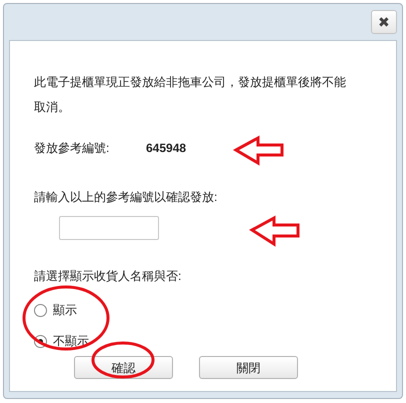  What do you see at coordinates (72, 148) in the screenshot?
I see `reference-label: 發放參考編號:` at bounding box center [72, 148].